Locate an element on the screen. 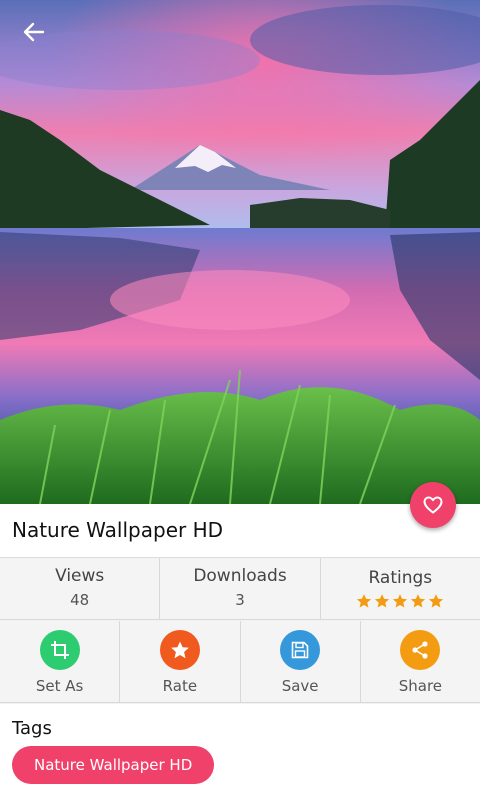 Image resolution: width=480 pixels, height=800 pixels. set-as-button: Set As is located at coordinates (60, 661).